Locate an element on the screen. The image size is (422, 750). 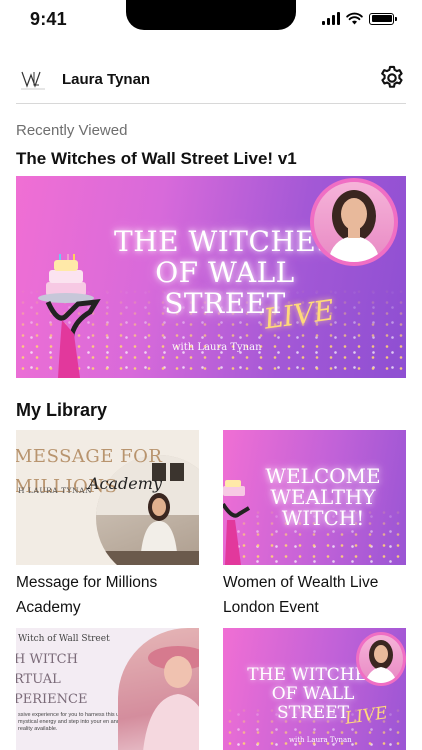
thumbnail-title: H WITCH RTUAL PERIENCE is located at coordinates (52, 679).